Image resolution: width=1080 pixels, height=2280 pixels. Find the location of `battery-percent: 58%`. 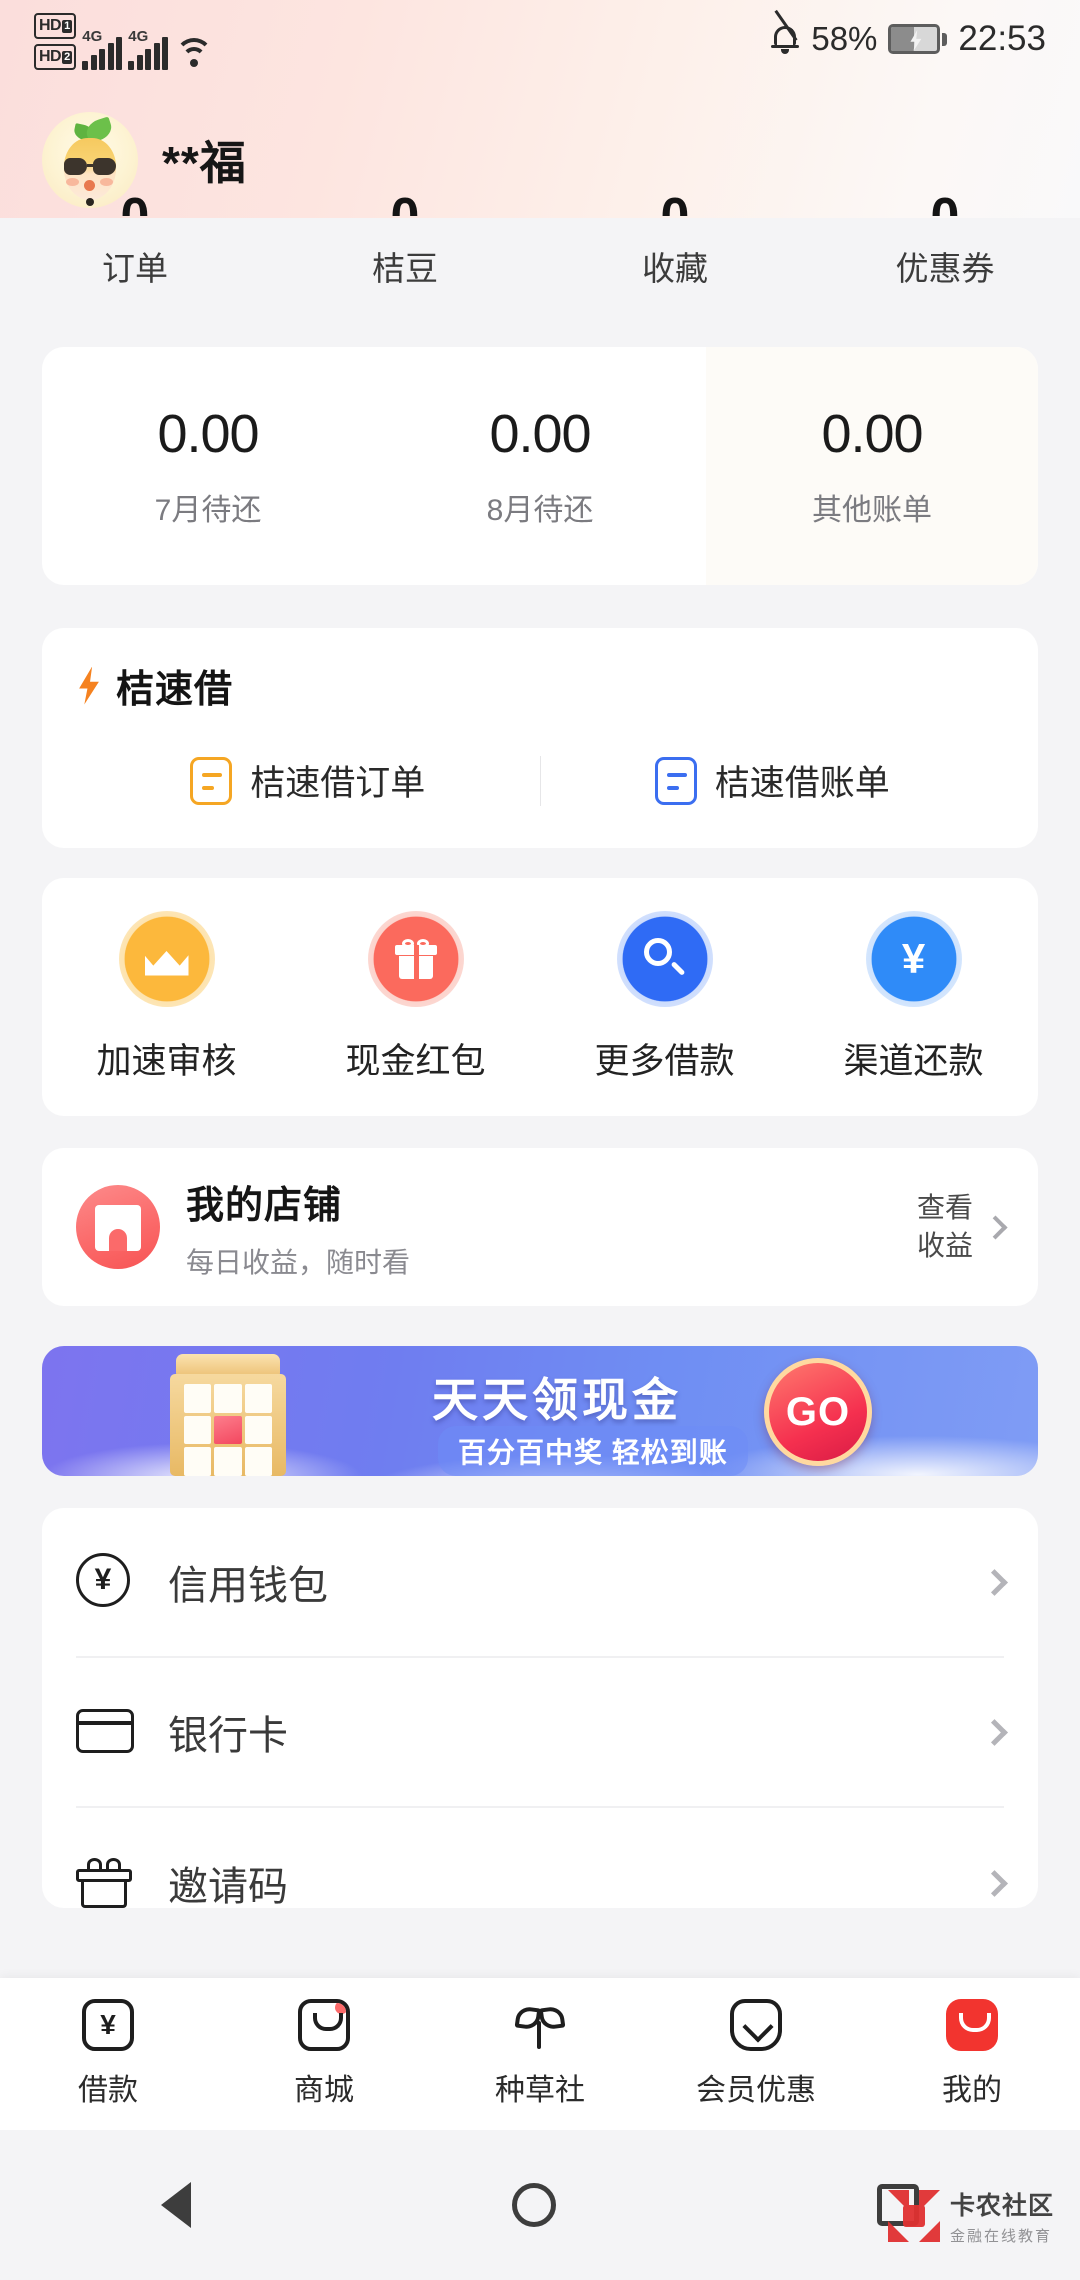

battery-percent: 58% is located at coordinates (844, 38).